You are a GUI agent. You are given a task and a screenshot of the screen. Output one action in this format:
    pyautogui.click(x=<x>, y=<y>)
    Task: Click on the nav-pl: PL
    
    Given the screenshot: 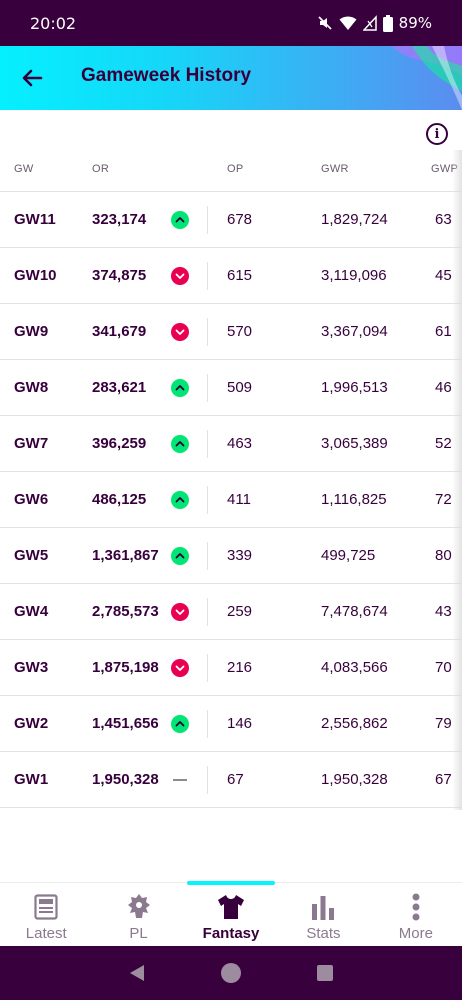 What is the action you would take?
    pyautogui.click(x=138, y=914)
    